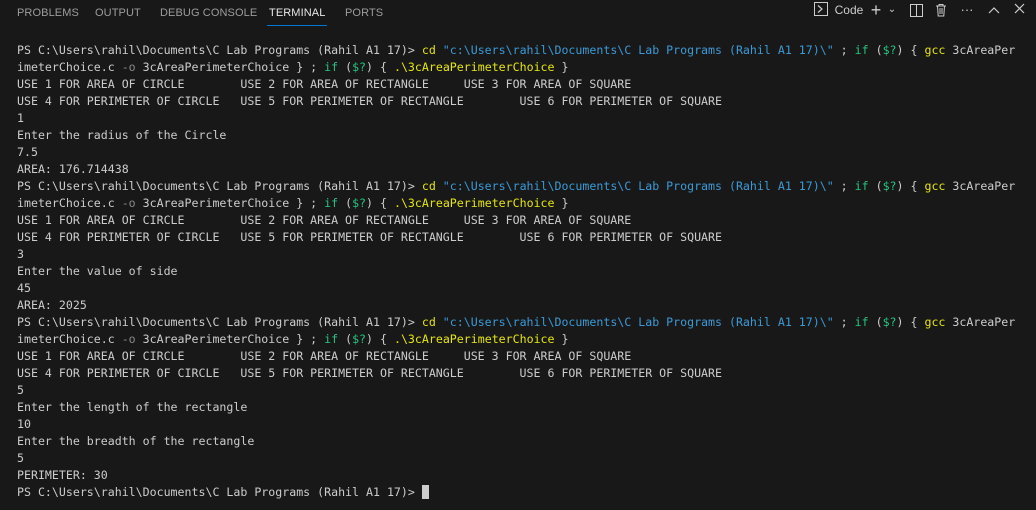 This screenshot has height=510, width=1036. I want to click on terminal-line: AREA: 2025, so click(516, 305).